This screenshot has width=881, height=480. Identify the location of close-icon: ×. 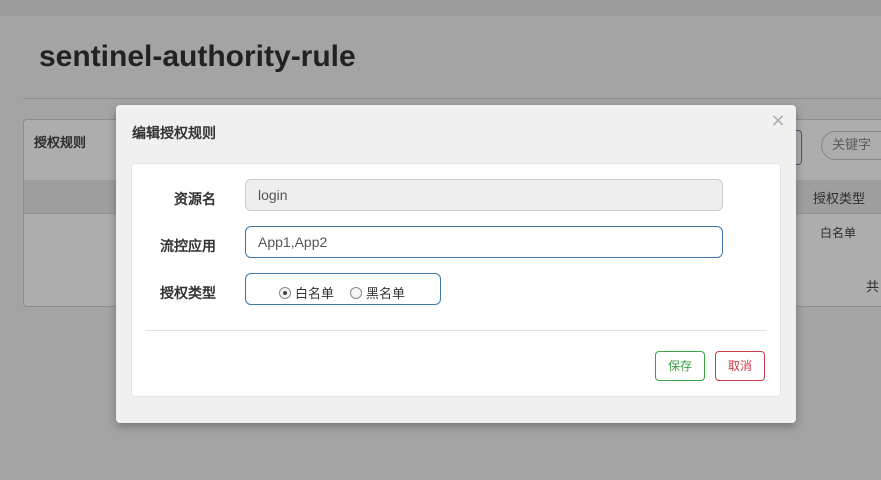
(778, 121).